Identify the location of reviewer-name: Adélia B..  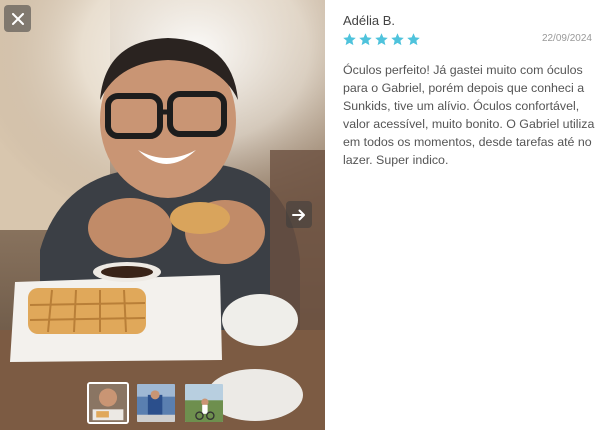
(369, 20).